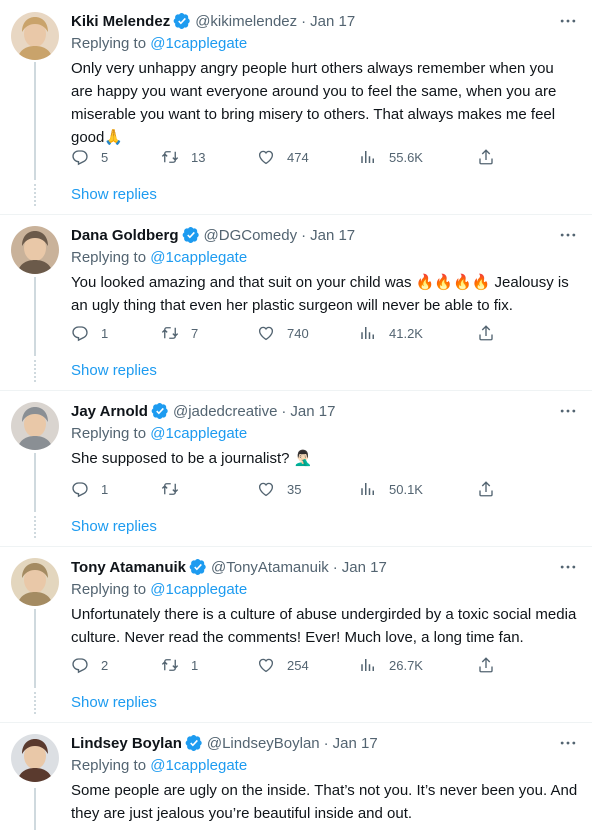  Describe the element at coordinates (270, 567) in the screenshot. I see `author-handle: @TonyAtamanuik` at that location.